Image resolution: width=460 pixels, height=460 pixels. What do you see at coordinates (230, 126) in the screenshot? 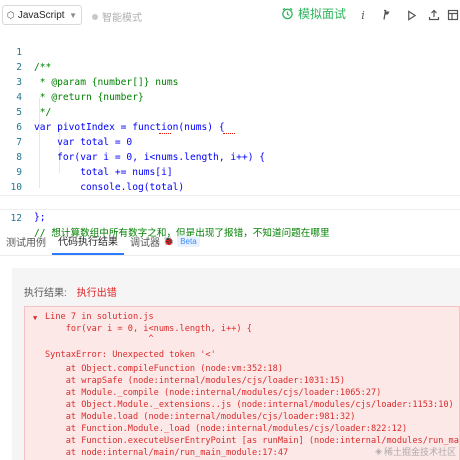
I see `code-line: 6 var total = 0` at bounding box center [230, 126].